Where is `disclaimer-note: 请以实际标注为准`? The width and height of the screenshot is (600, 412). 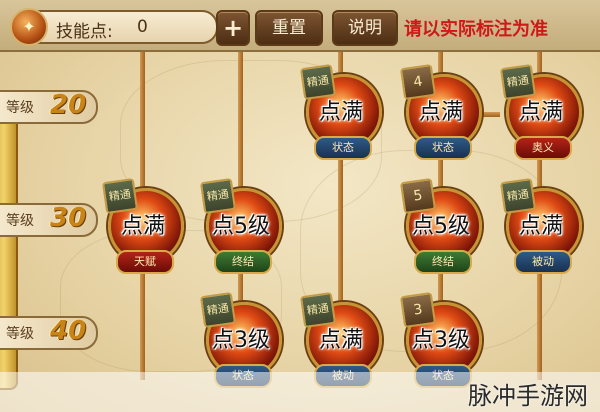
disclaimer-note: 请以实际标注为准 is located at coordinates (476, 29).